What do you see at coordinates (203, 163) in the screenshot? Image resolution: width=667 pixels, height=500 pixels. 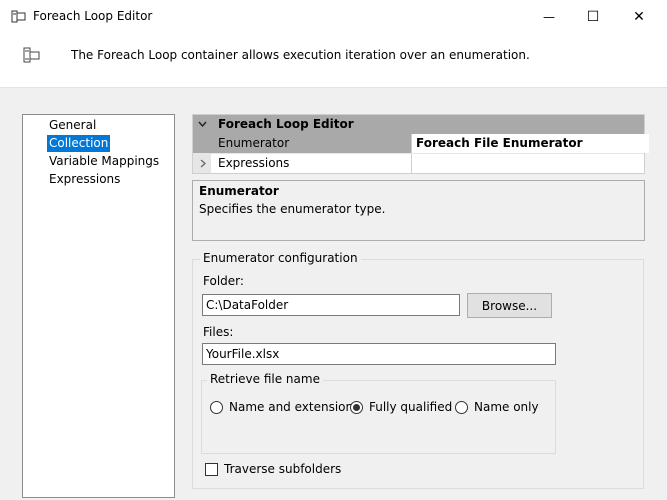 I see `chevron-right-icon` at bounding box center [203, 163].